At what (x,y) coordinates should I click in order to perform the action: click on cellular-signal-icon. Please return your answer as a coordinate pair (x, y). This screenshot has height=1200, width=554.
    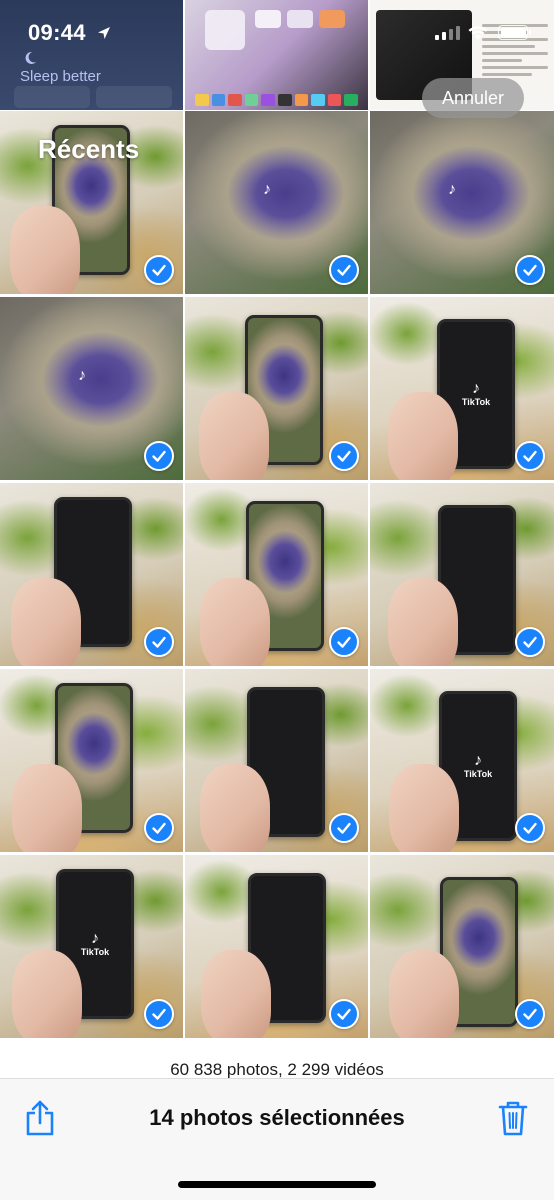
    Looking at the image, I should click on (447, 33).